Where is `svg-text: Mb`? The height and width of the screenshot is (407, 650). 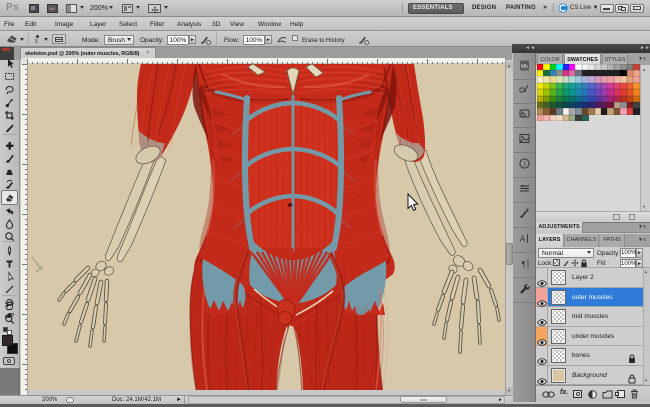 svg-text: Mb is located at coordinates (524, 67).